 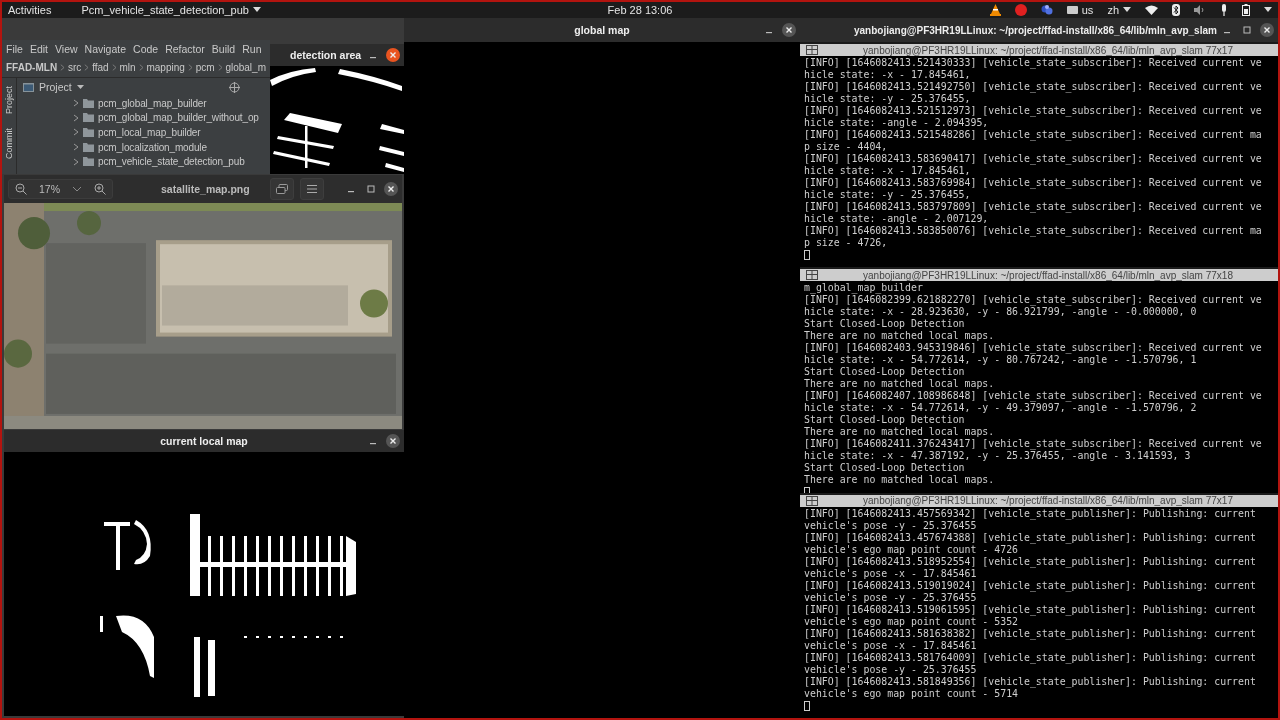 What do you see at coordinates (1033, 87) in the screenshot?
I see `terminal-line: [INFO] [1646082413.521492750] [vehicle_state_subscriber]: Received current ve` at bounding box center [1033, 87].